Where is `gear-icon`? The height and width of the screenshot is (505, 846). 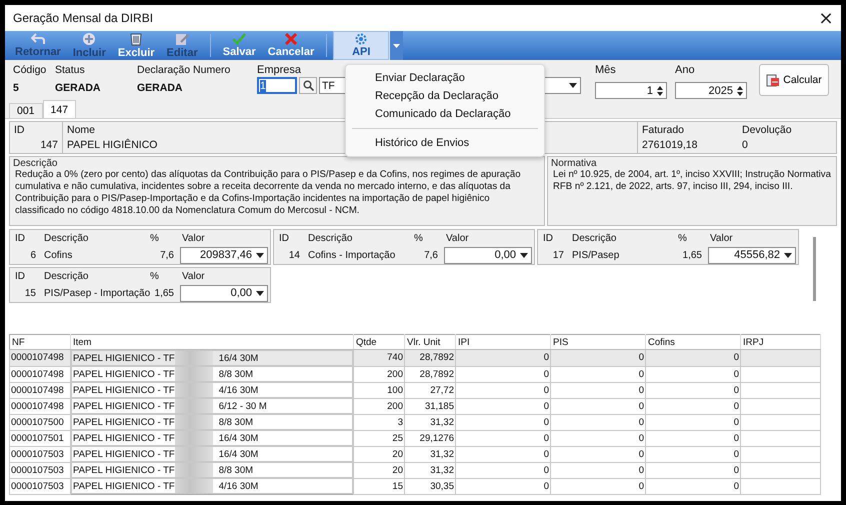
gear-icon is located at coordinates (361, 39).